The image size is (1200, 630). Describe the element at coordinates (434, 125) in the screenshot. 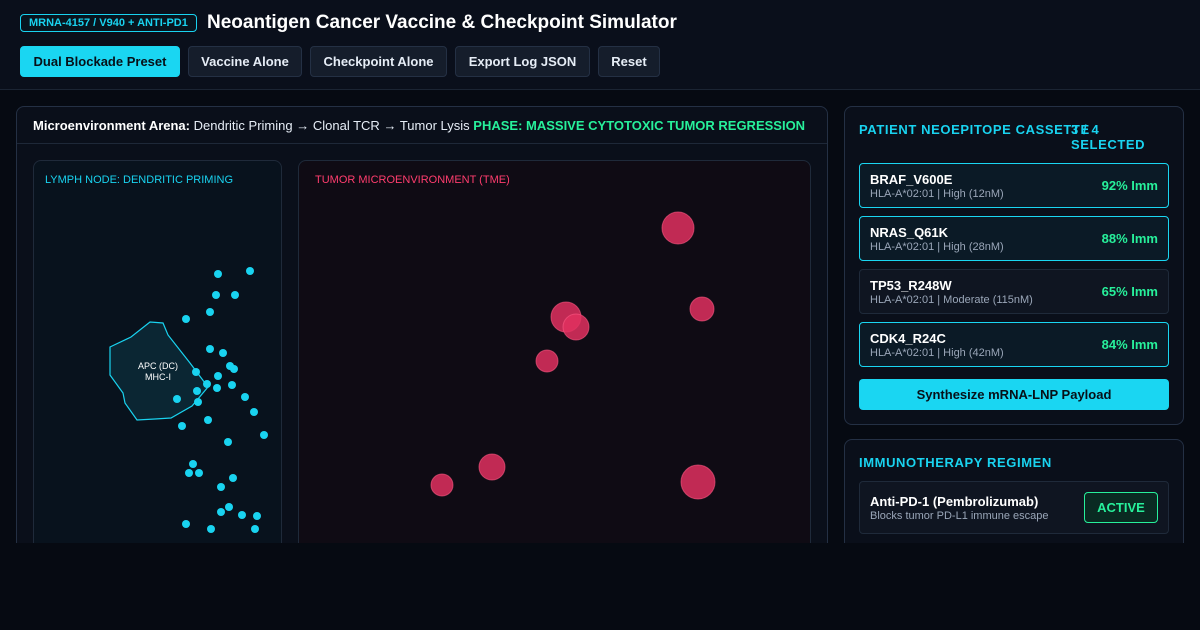

I see `arena-step-lysis: Tumor Lysis` at that location.